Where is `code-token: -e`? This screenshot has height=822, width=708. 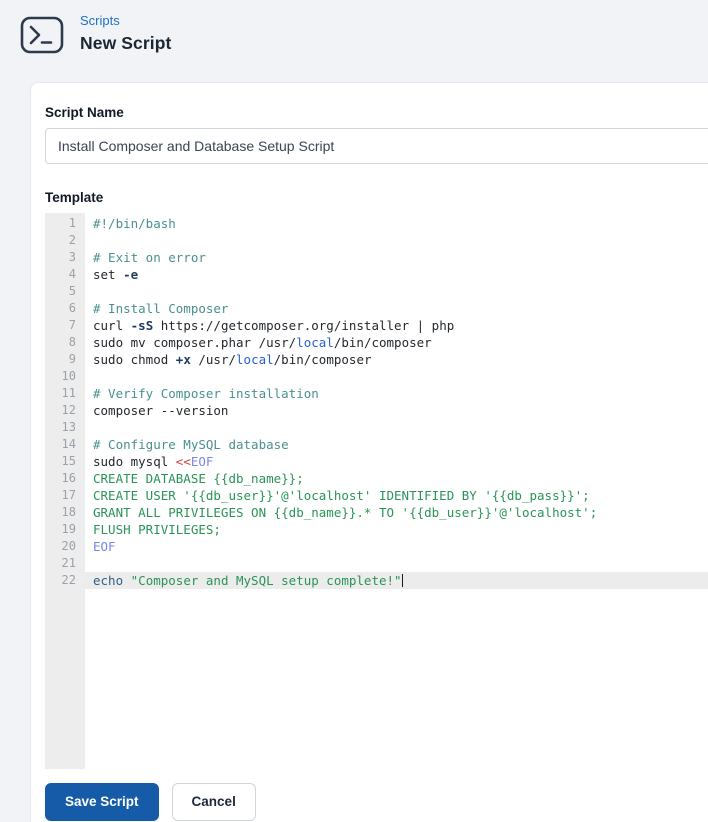
code-token: -e is located at coordinates (131, 274).